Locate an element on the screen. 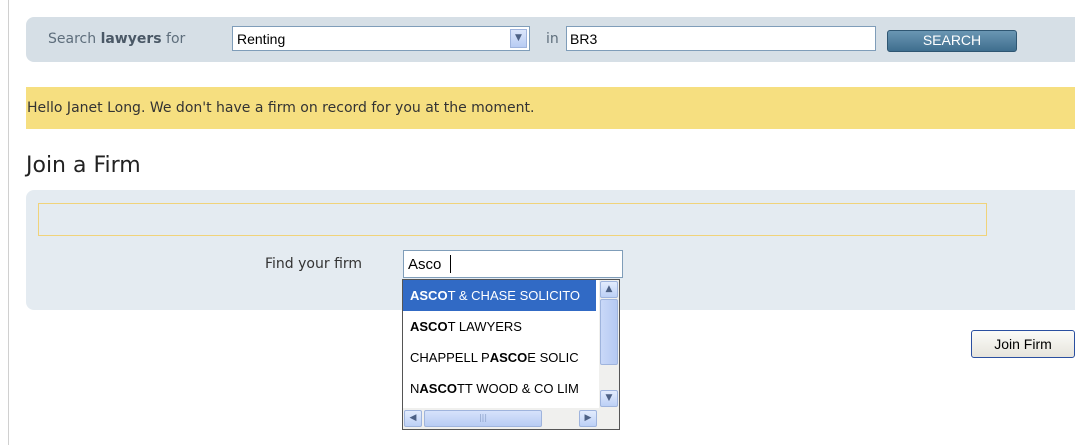 This screenshot has width=1075, height=445. autocomplete-option: NASCOTT WOOD & CO LIM is located at coordinates (499, 388).